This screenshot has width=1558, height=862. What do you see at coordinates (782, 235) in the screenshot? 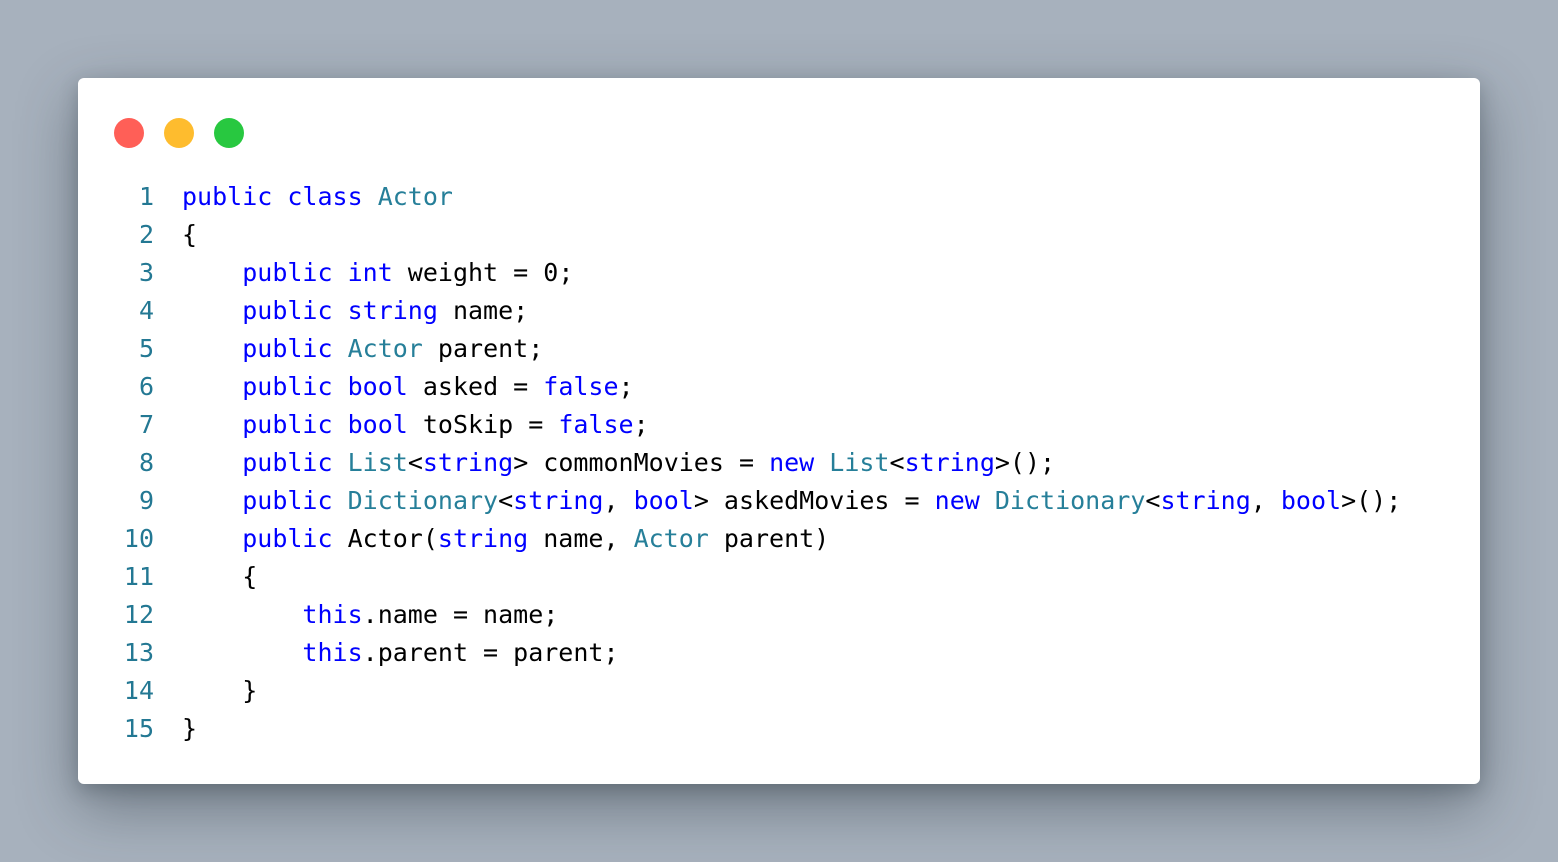
I see `code-line: 2{` at bounding box center [782, 235].